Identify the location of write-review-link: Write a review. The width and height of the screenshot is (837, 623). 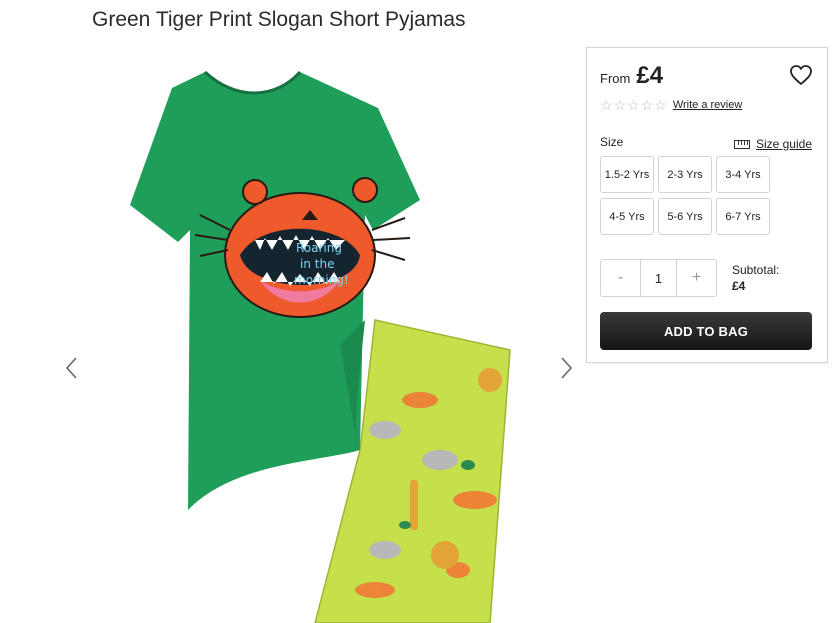
(707, 105).